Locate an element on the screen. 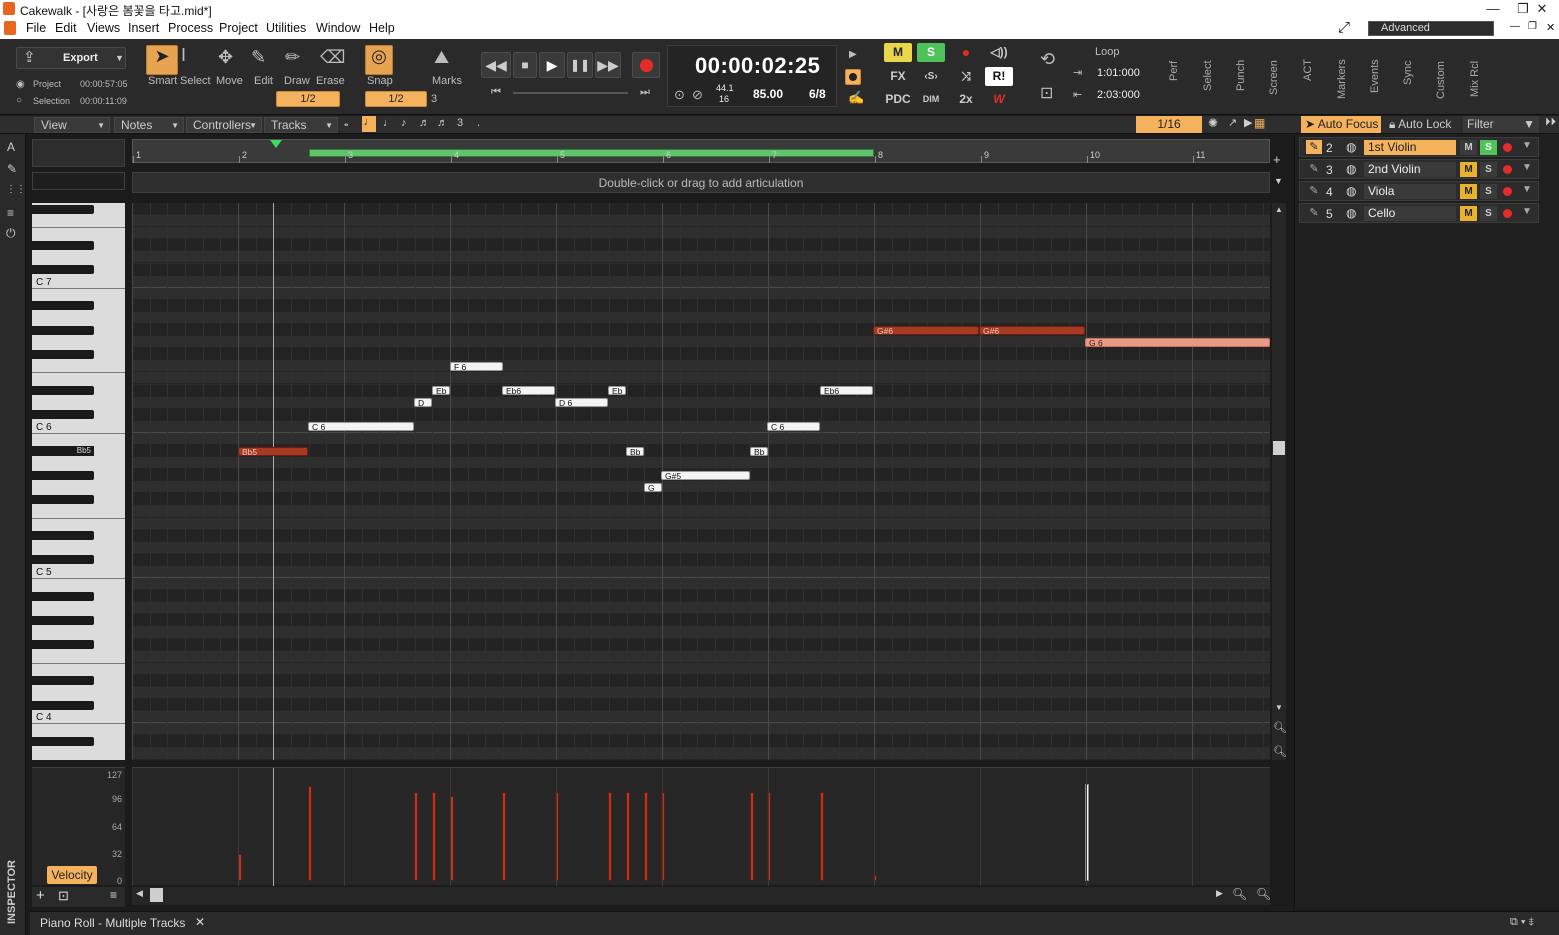 The height and width of the screenshot is (935, 1559). menu-file: File is located at coordinates (36, 28).